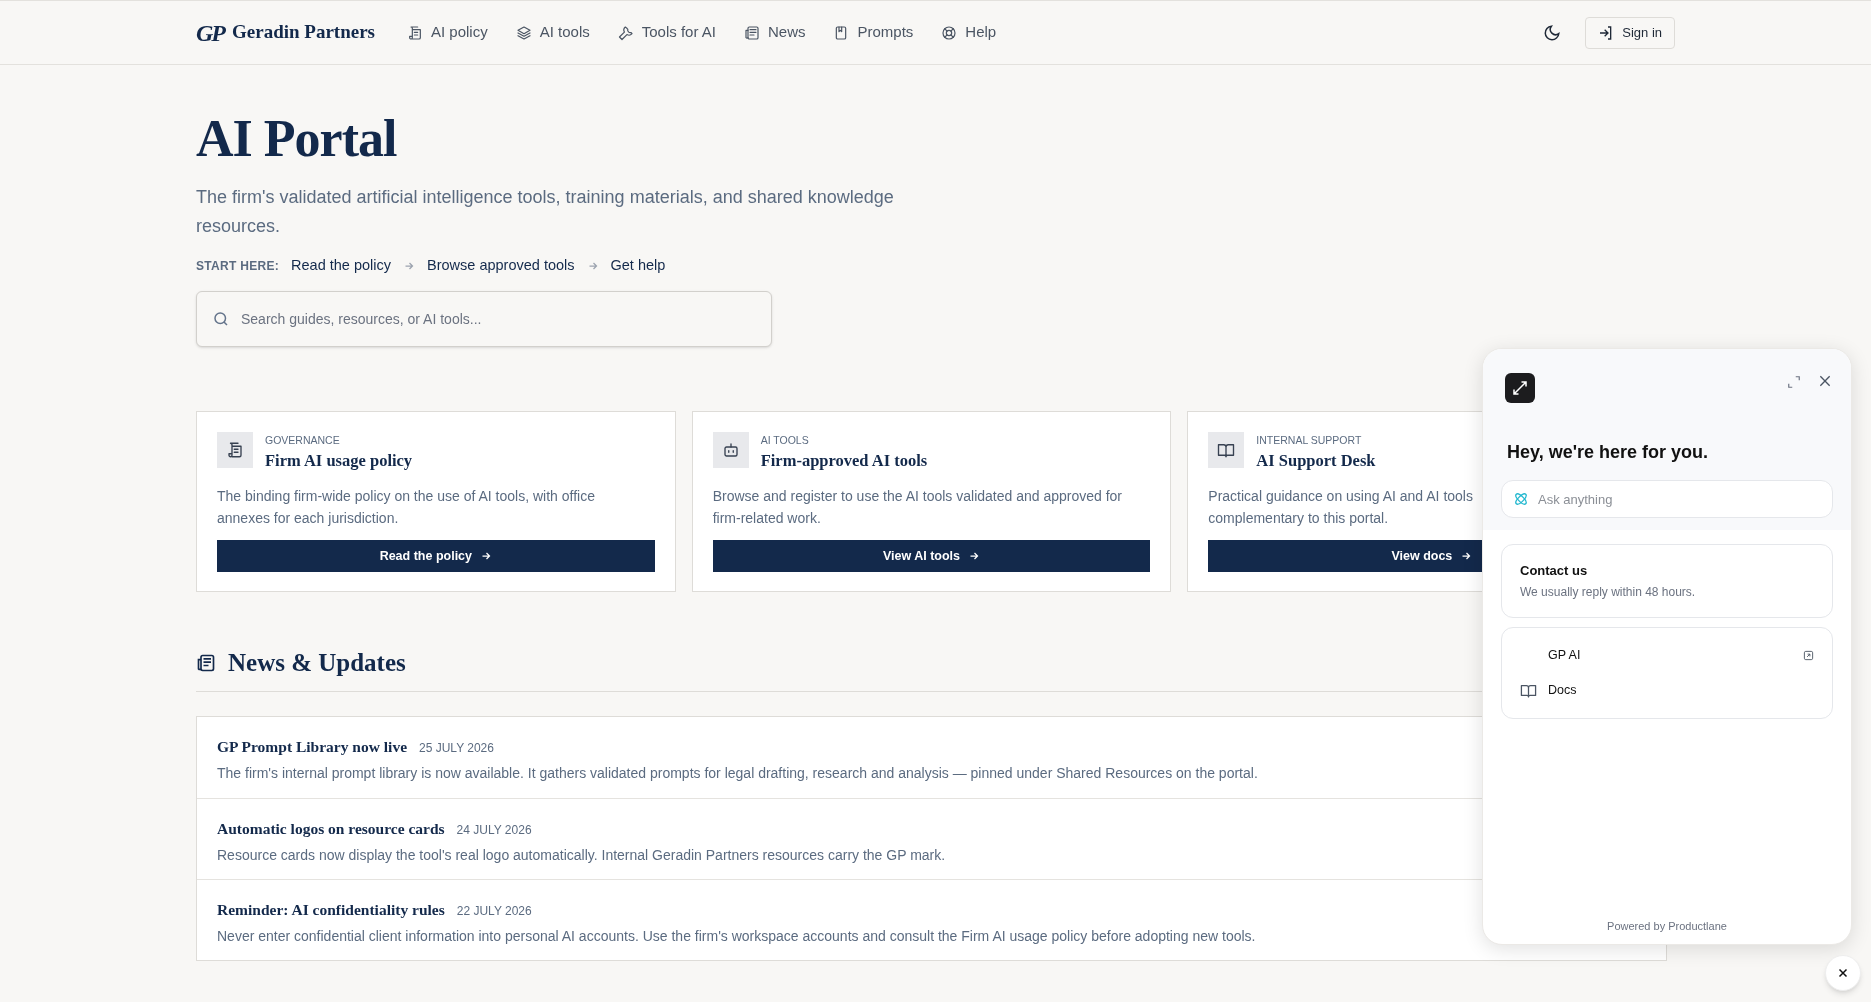  Describe the element at coordinates (638, 266) in the screenshot. I see `step-link: Get help` at that location.